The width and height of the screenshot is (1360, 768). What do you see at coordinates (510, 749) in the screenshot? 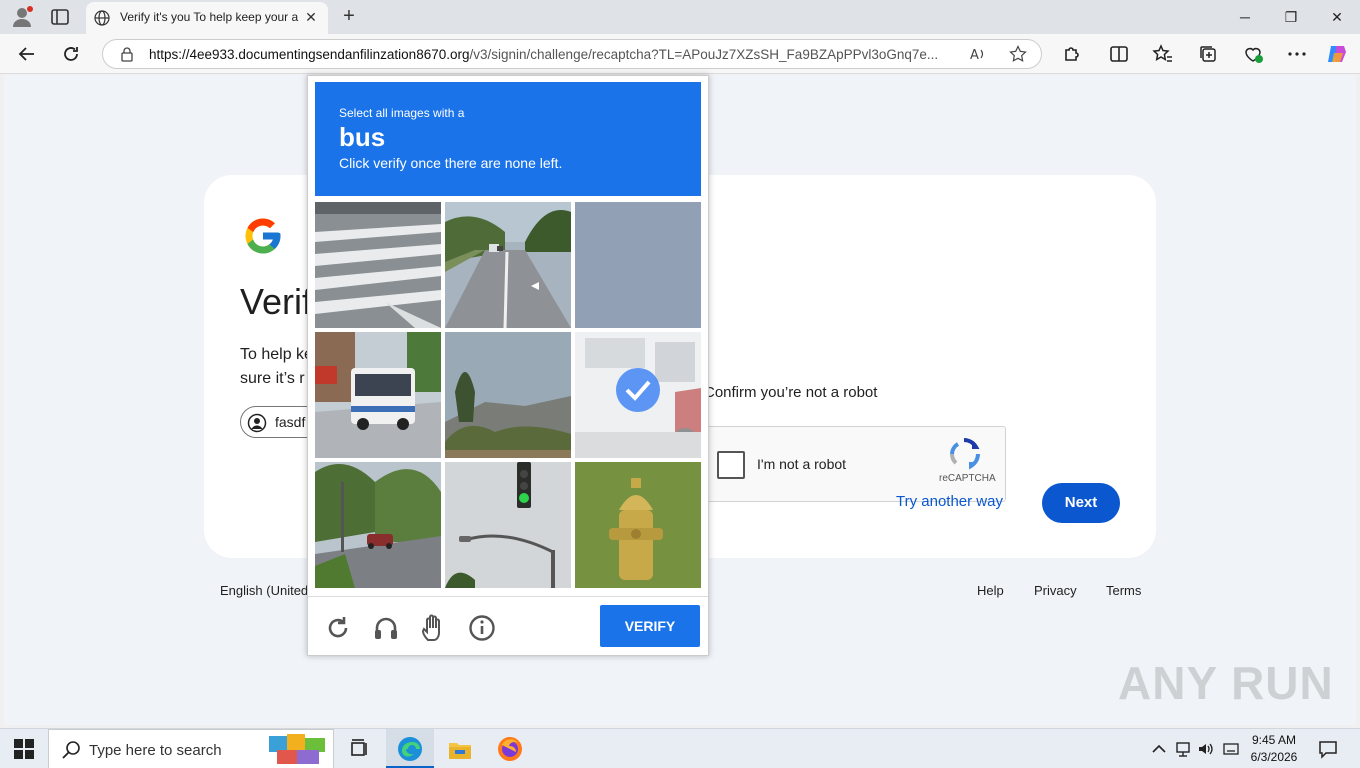
I see `firefox-icon` at bounding box center [510, 749].